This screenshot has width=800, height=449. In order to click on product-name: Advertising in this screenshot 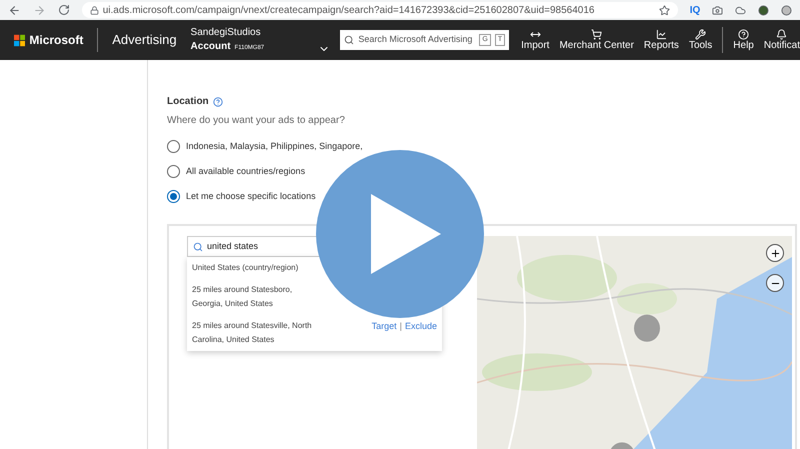, I will do `click(144, 40)`.